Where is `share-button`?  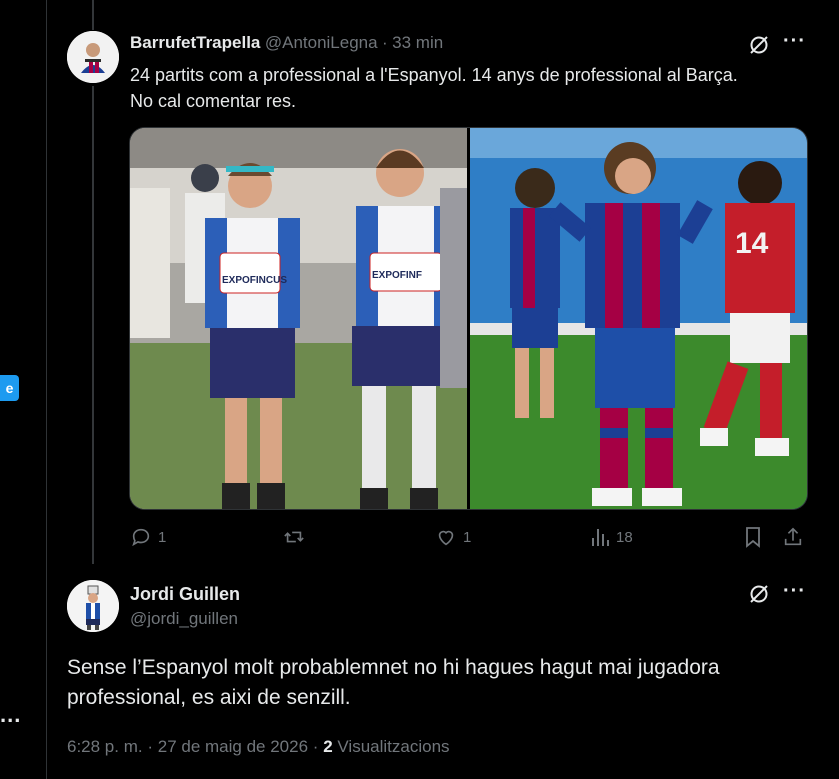 share-button is located at coordinates (796, 537).